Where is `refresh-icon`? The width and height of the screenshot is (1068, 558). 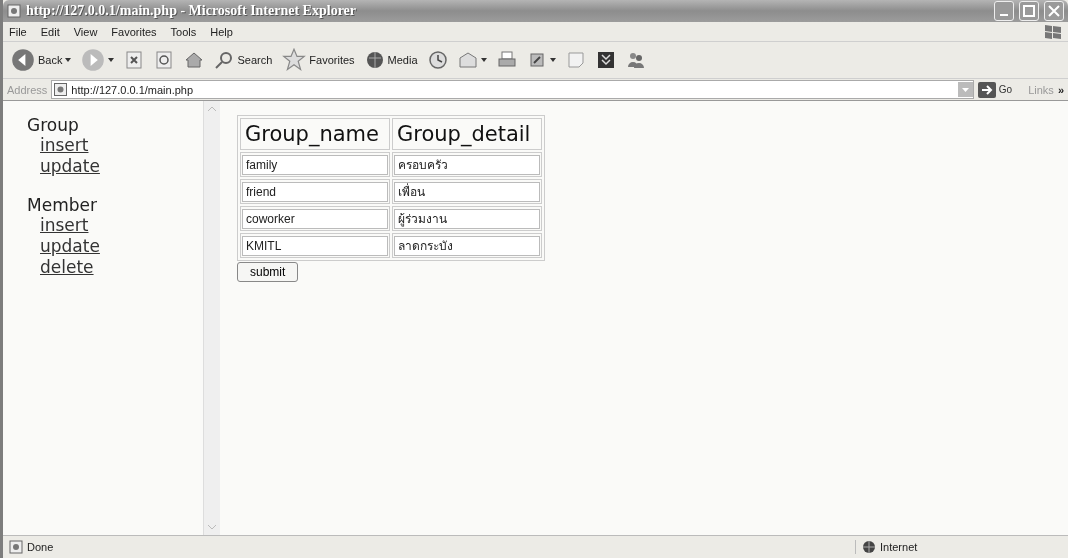
refresh-icon is located at coordinates (164, 60).